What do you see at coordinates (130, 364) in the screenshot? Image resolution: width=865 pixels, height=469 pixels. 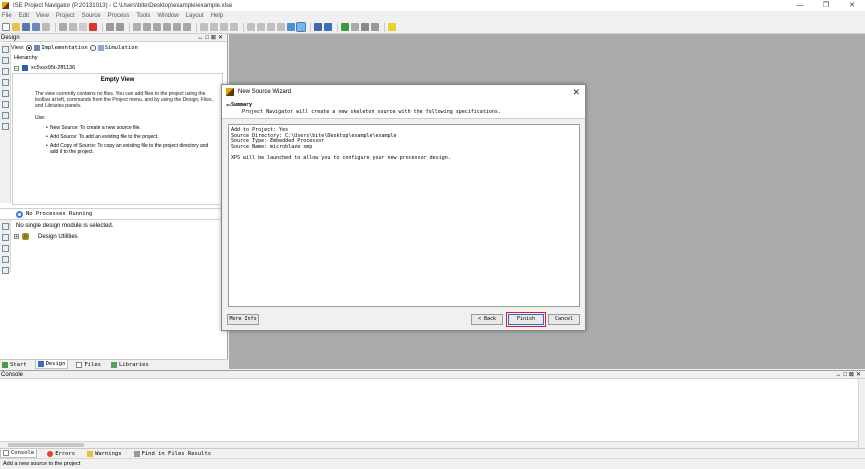 I see `tab-libraries: Libraries` at bounding box center [130, 364].